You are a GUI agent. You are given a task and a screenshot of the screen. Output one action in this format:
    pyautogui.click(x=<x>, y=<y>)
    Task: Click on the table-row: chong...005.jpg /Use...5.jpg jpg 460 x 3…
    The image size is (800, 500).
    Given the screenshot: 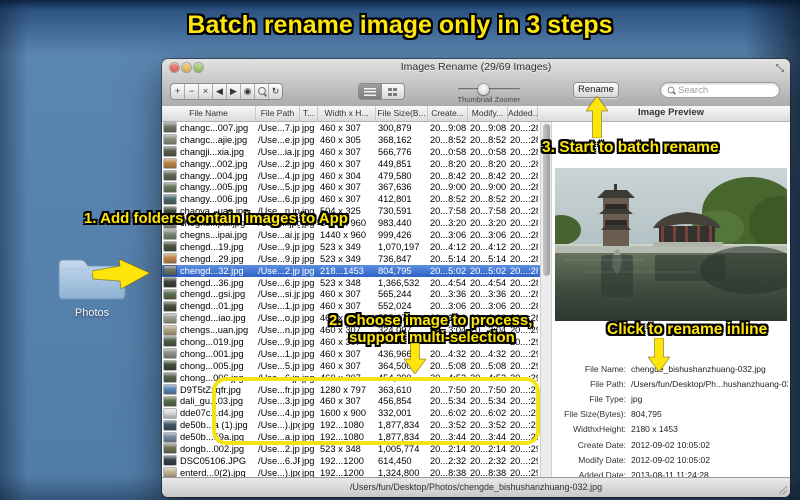 What is the action you would take?
    pyautogui.click(x=351, y=366)
    